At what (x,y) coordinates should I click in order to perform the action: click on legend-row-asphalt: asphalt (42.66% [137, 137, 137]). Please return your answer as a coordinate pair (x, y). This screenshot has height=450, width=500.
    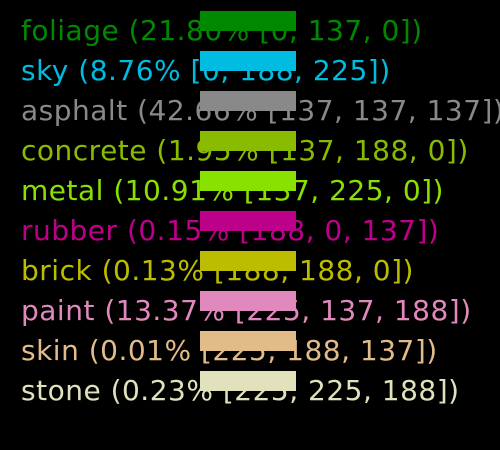
    Looking at the image, I should click on (250, 111).